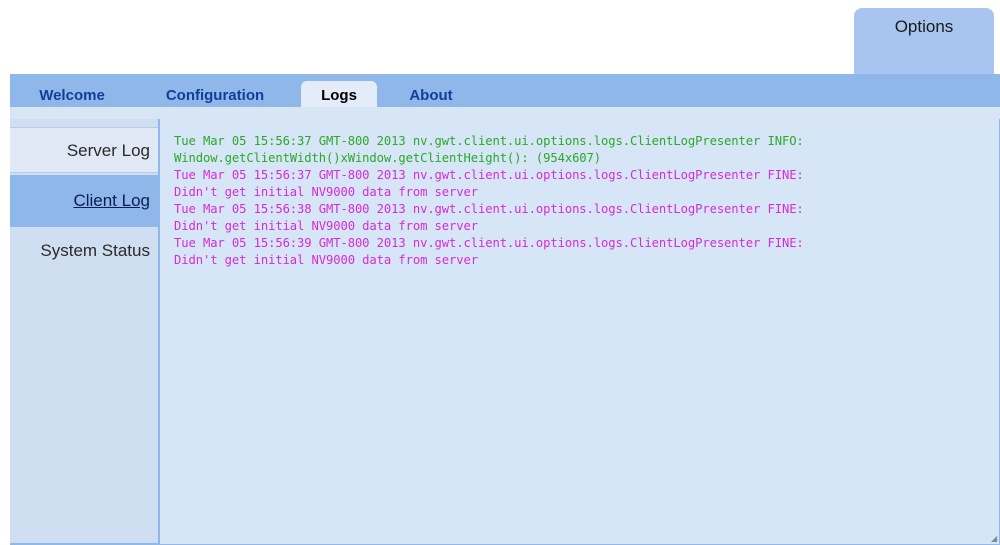 The width and height of the screenshot is (1000, 545). I want to click on tab-configuration-label: Configuration, so click(215, 95).